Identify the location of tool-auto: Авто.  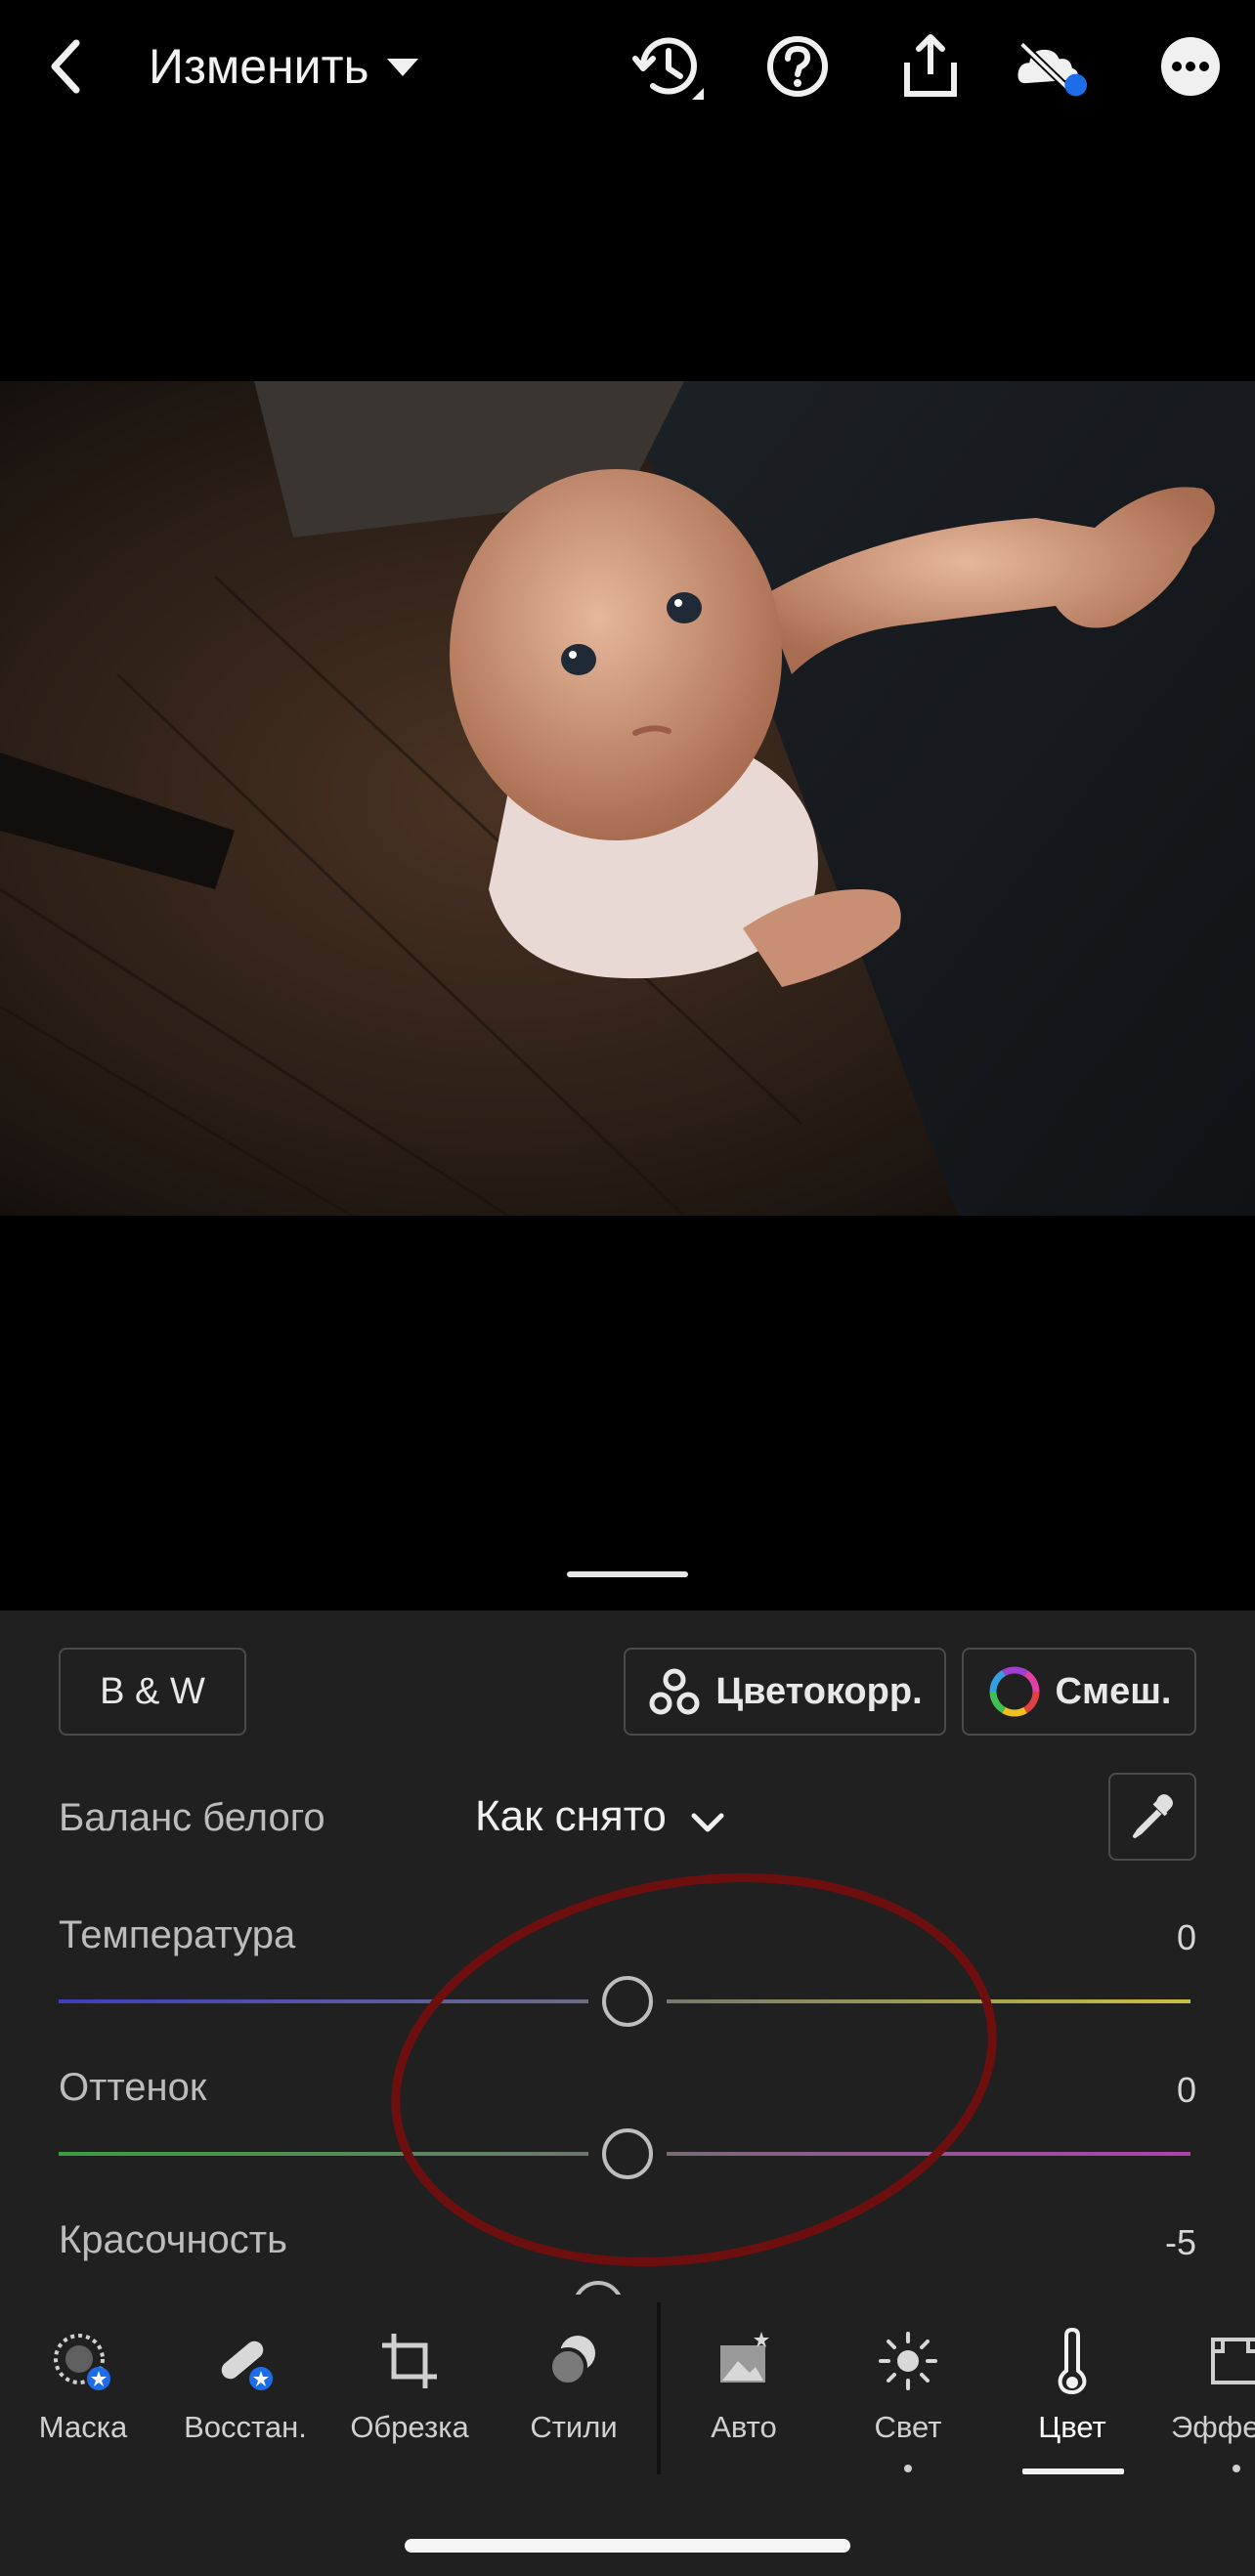
(744, 2391).